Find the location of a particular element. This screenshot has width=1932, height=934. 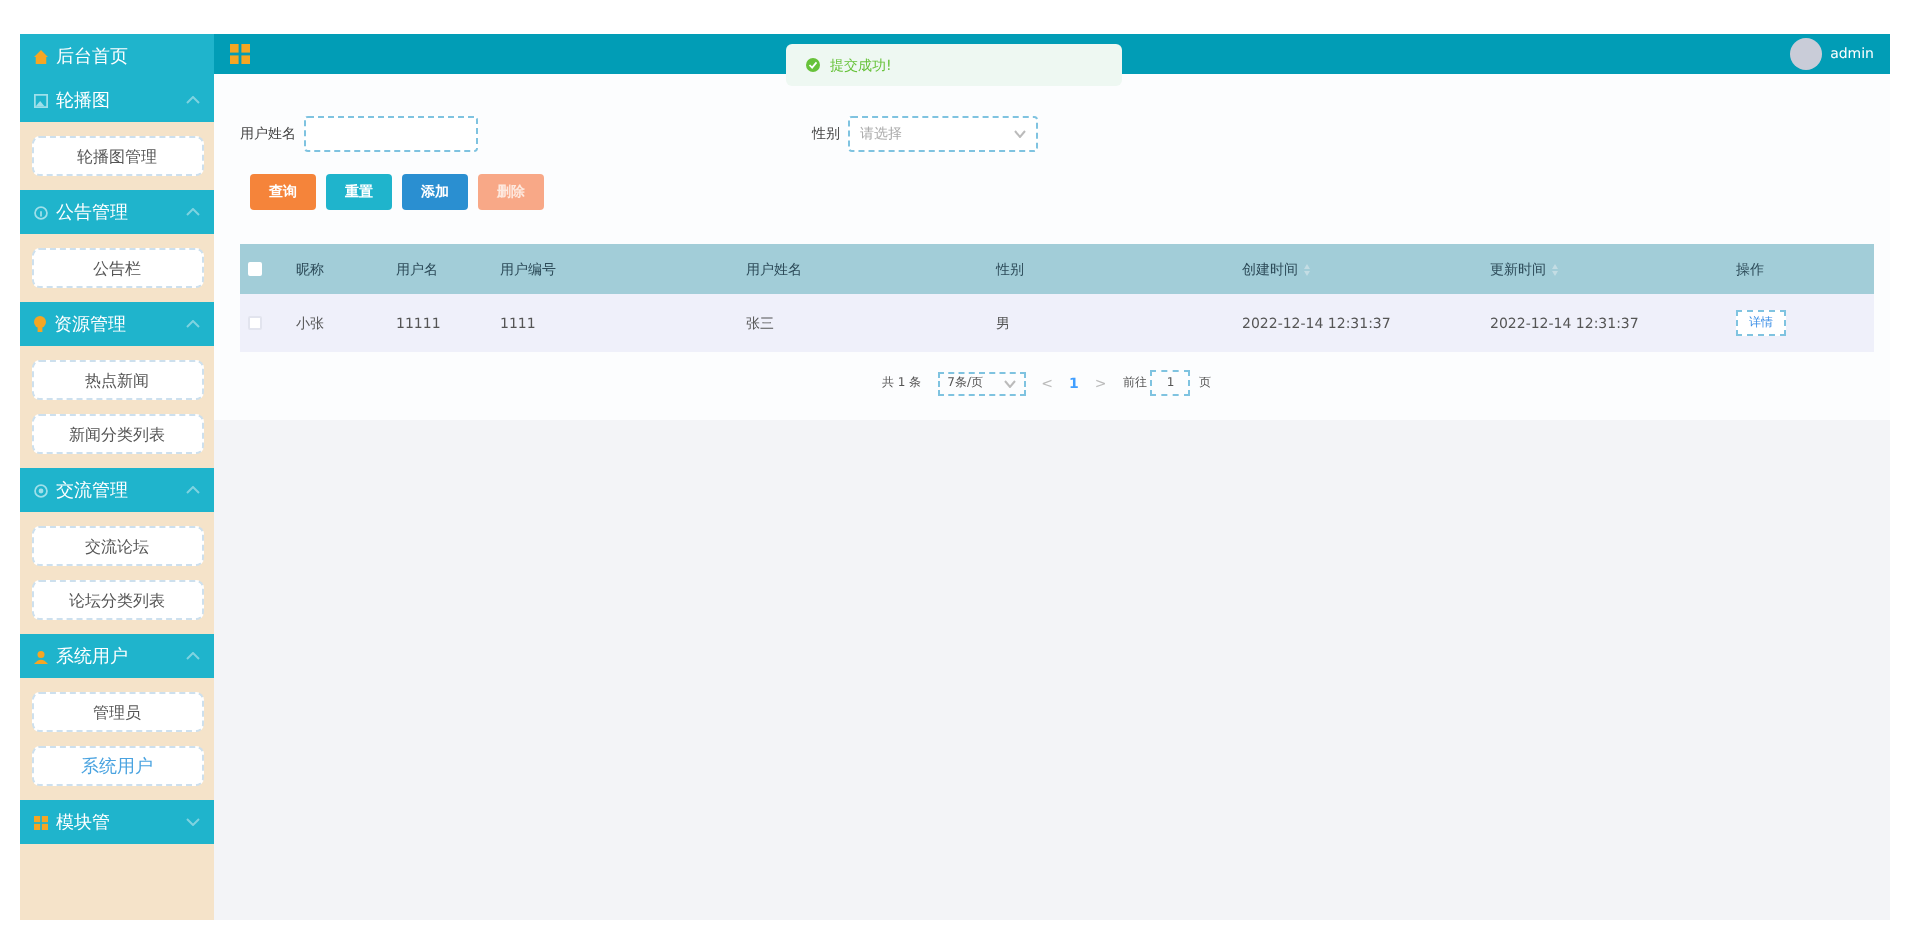

submenu-item: 热点新闻 is located at coordinates (117, 380).